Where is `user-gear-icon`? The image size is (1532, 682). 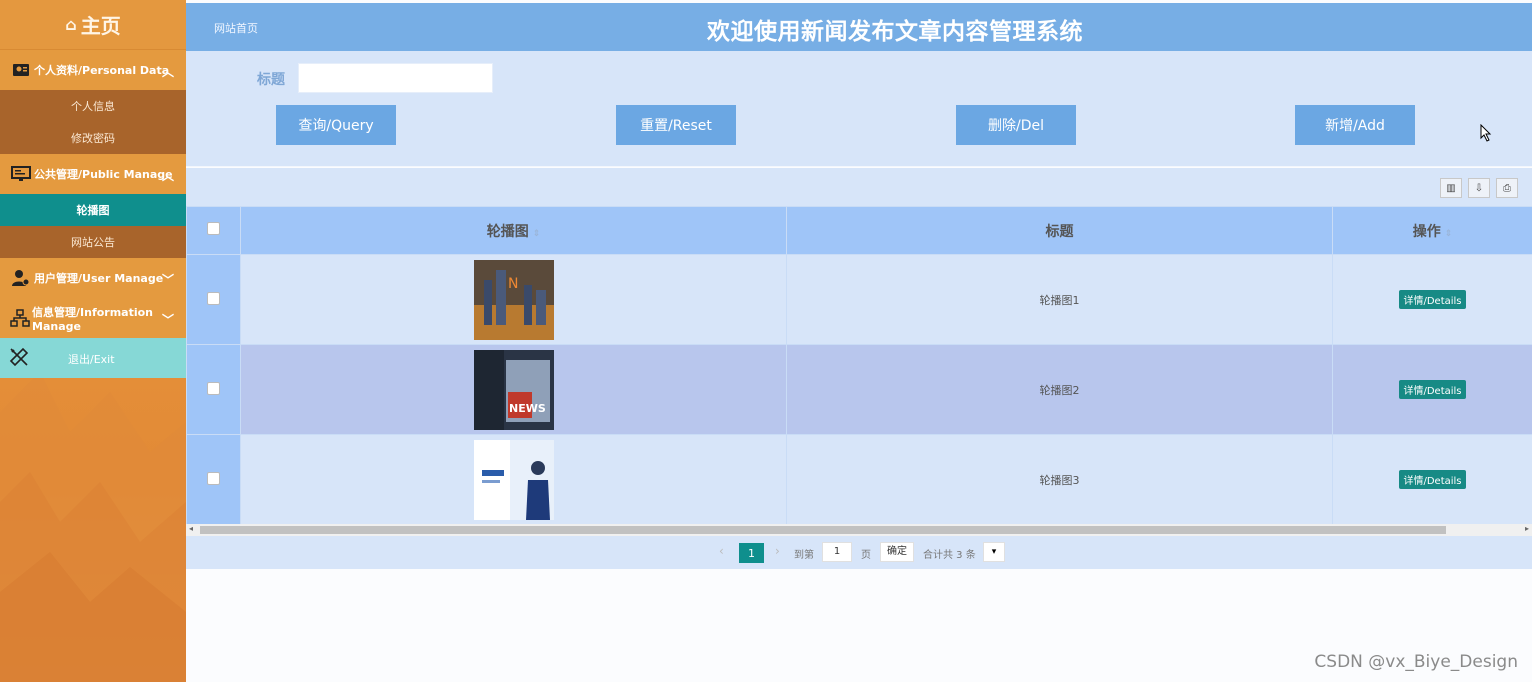
user-gear-icon is located at coordinates (21, 278).